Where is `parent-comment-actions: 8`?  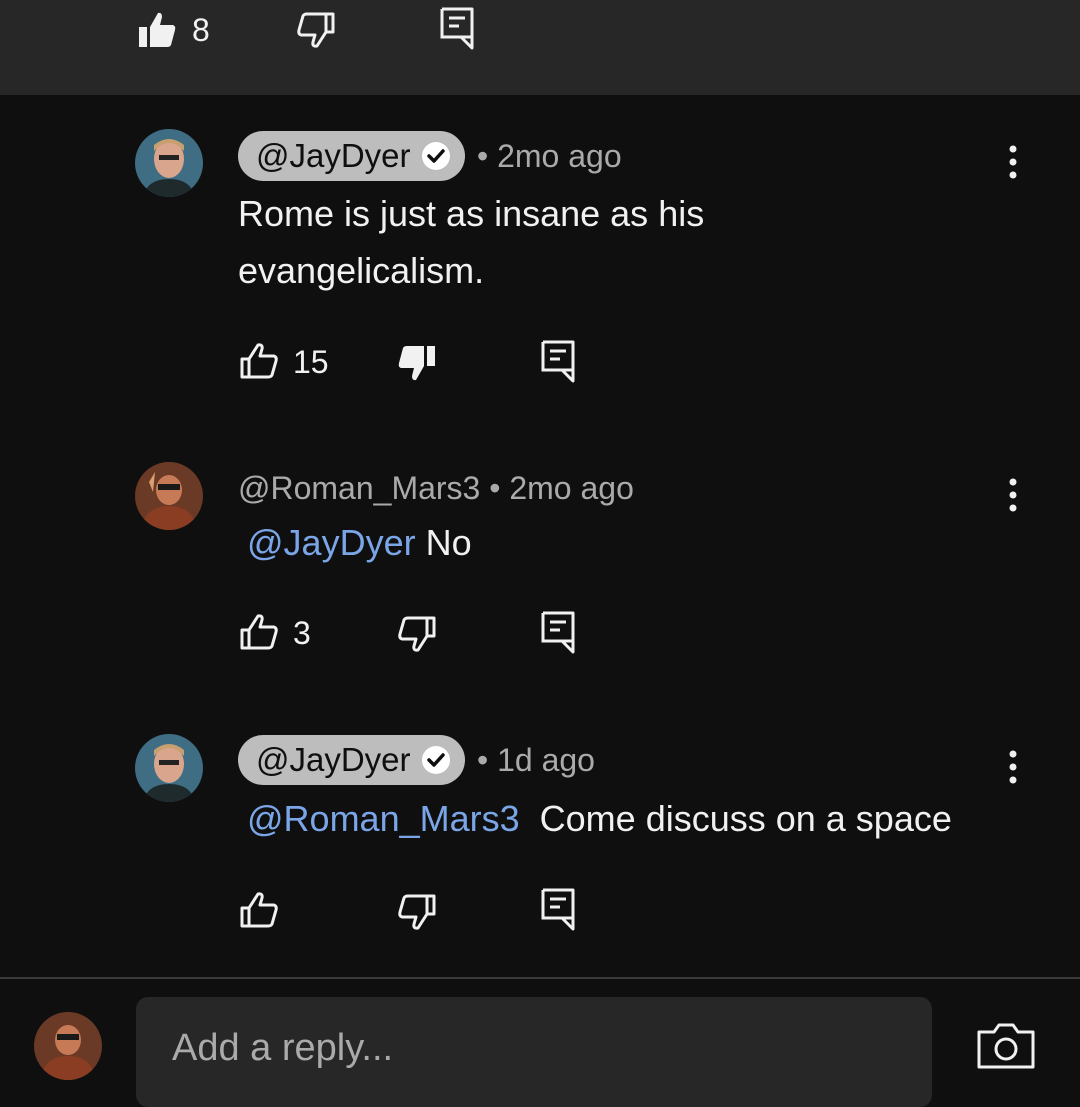 parent-comment-actions: 8 is located at coordinates (540, 47).